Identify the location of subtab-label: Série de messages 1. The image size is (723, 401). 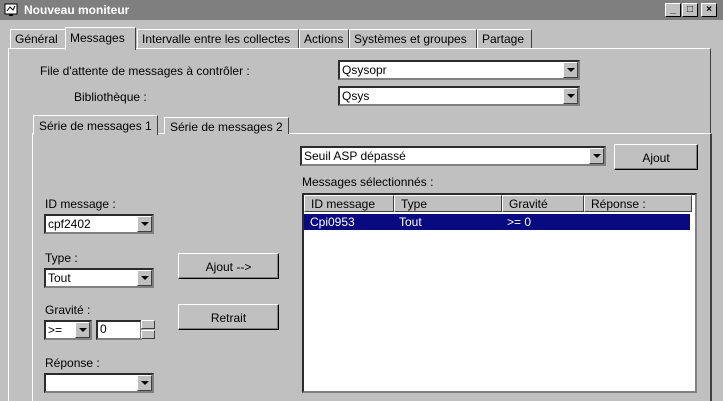
(95, 126).